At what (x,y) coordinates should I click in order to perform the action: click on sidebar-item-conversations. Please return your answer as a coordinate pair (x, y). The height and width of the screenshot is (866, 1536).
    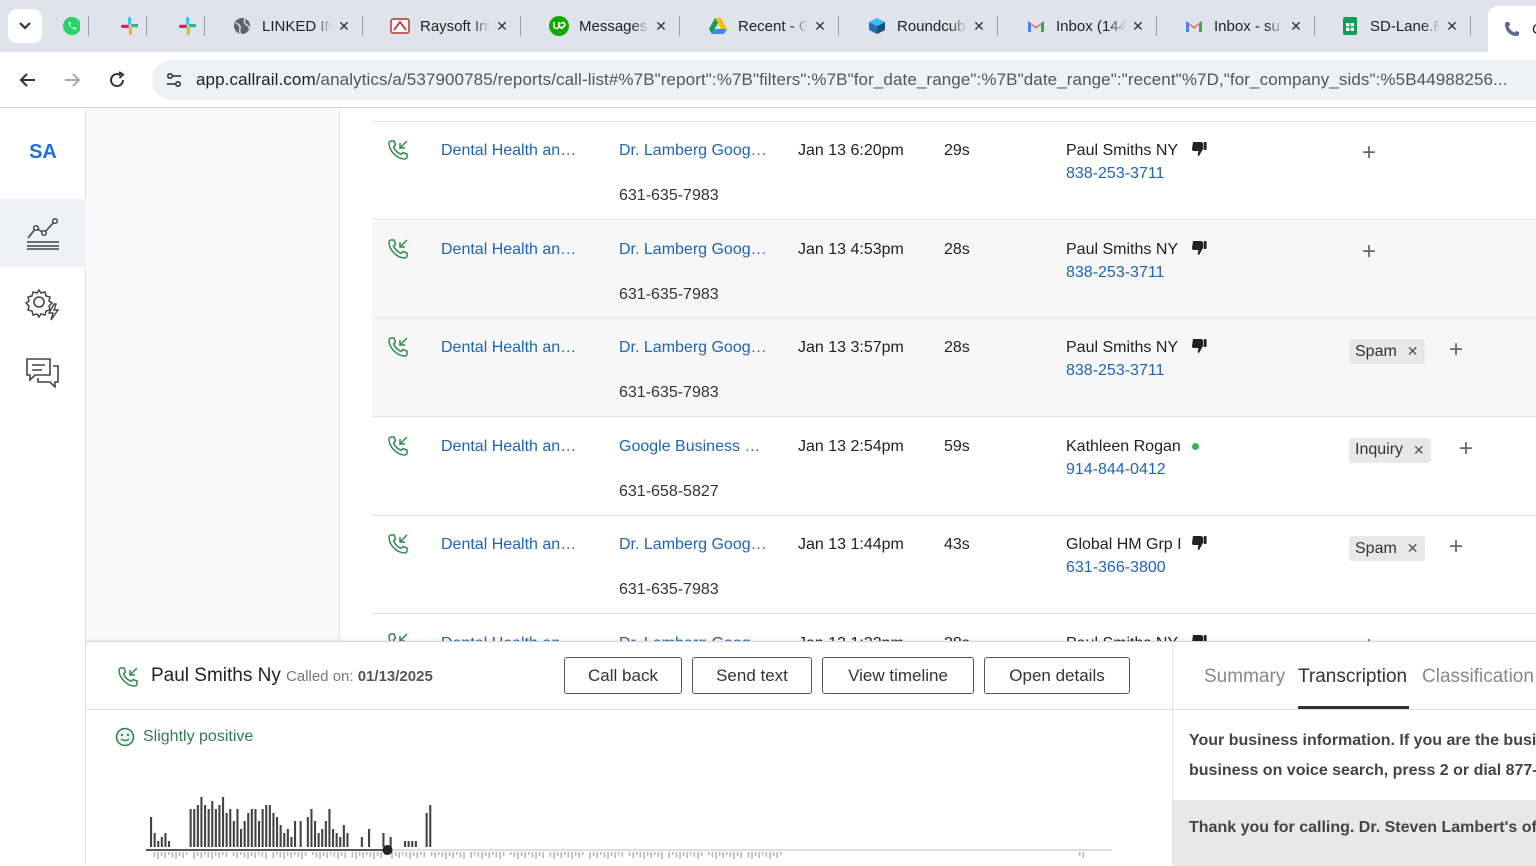
    Looking at the image, I should click on (43, 372).